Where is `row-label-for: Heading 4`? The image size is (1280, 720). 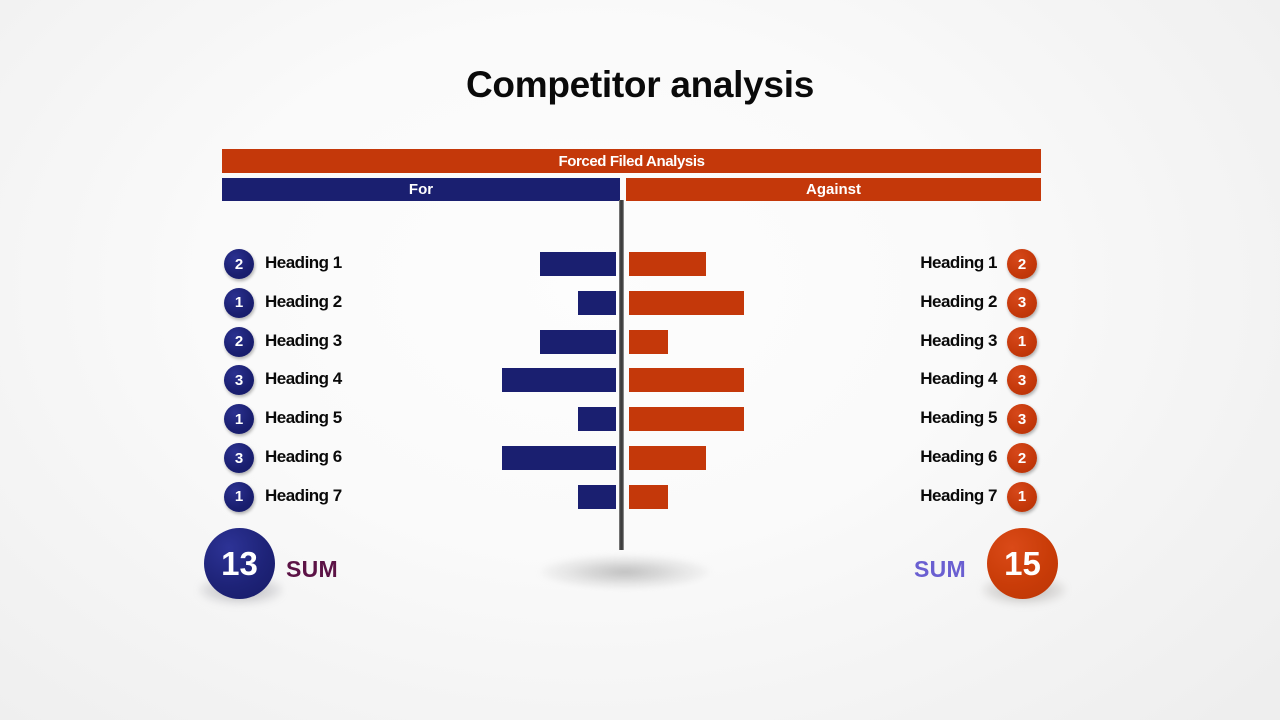 row-label-for: Heading 4 is located at coordinates (303, 379).